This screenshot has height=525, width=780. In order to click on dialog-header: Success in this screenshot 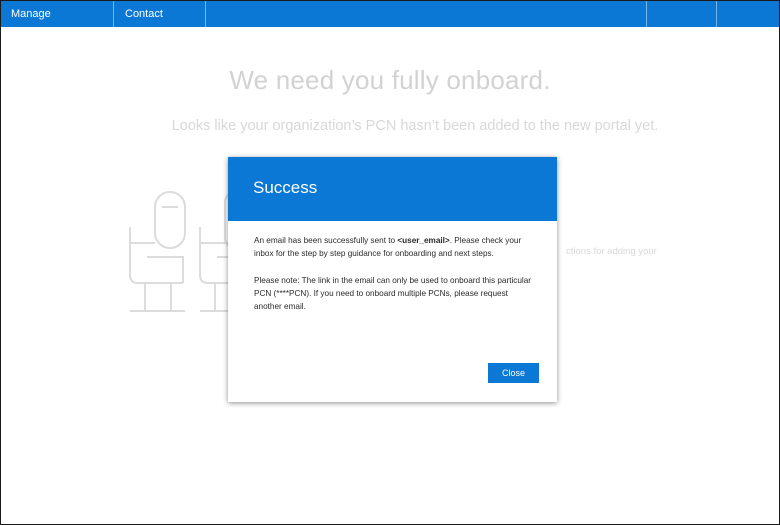, I will do `click(392, 189)`.